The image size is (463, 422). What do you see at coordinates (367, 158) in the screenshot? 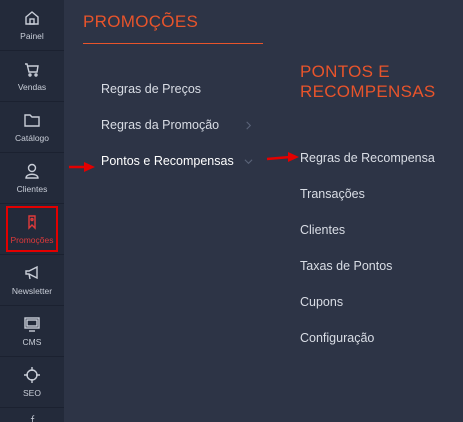
I see `submenu-item-regras-recompensa: Regras de Recompensa` at bounding box center [367, 158].